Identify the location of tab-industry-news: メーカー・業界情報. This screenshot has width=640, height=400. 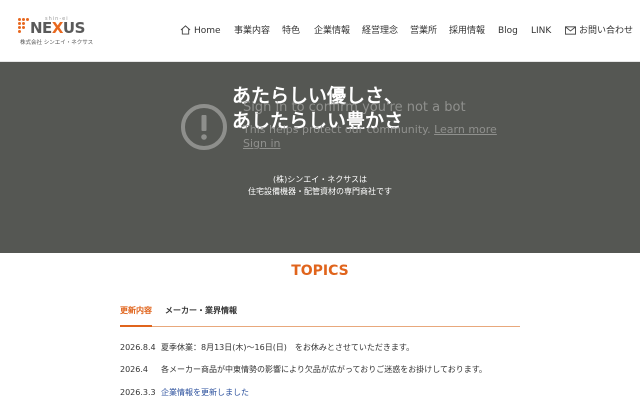
(201, 315).